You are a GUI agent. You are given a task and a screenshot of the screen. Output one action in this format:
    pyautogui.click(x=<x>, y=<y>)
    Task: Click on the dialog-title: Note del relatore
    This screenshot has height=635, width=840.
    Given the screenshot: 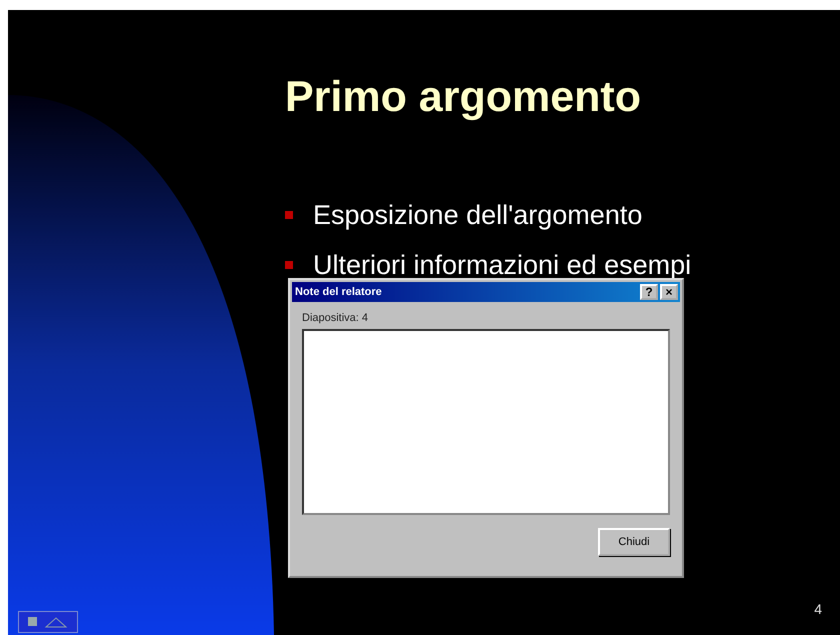 What is the action you would take?
    pyautogui.click(x=339, y=292)
    